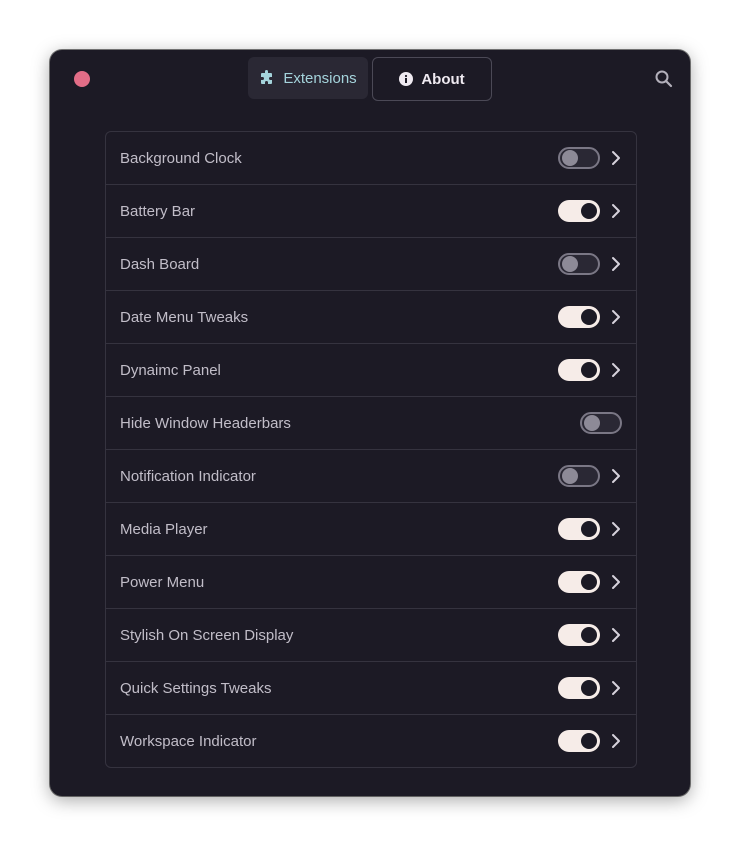 The image size is (742, 848). What do you see at coordinates (371, 582) in the screenshot?
I see `extension-row: Power Menu` at bounding box center [371, 582].